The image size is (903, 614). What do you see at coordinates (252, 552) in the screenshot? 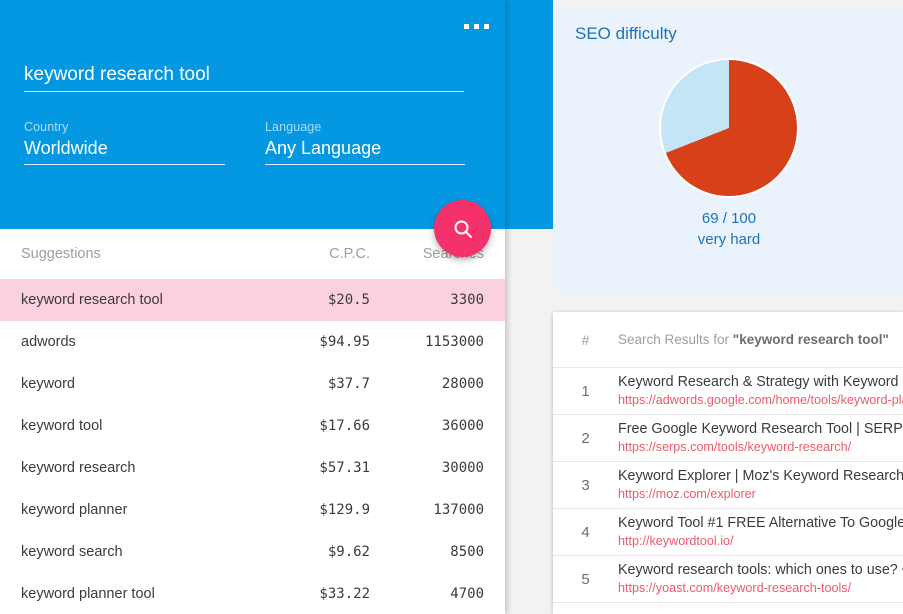
I see `suggestion-row: keyword search $9.62 8500` at bounding box center [252, 552].